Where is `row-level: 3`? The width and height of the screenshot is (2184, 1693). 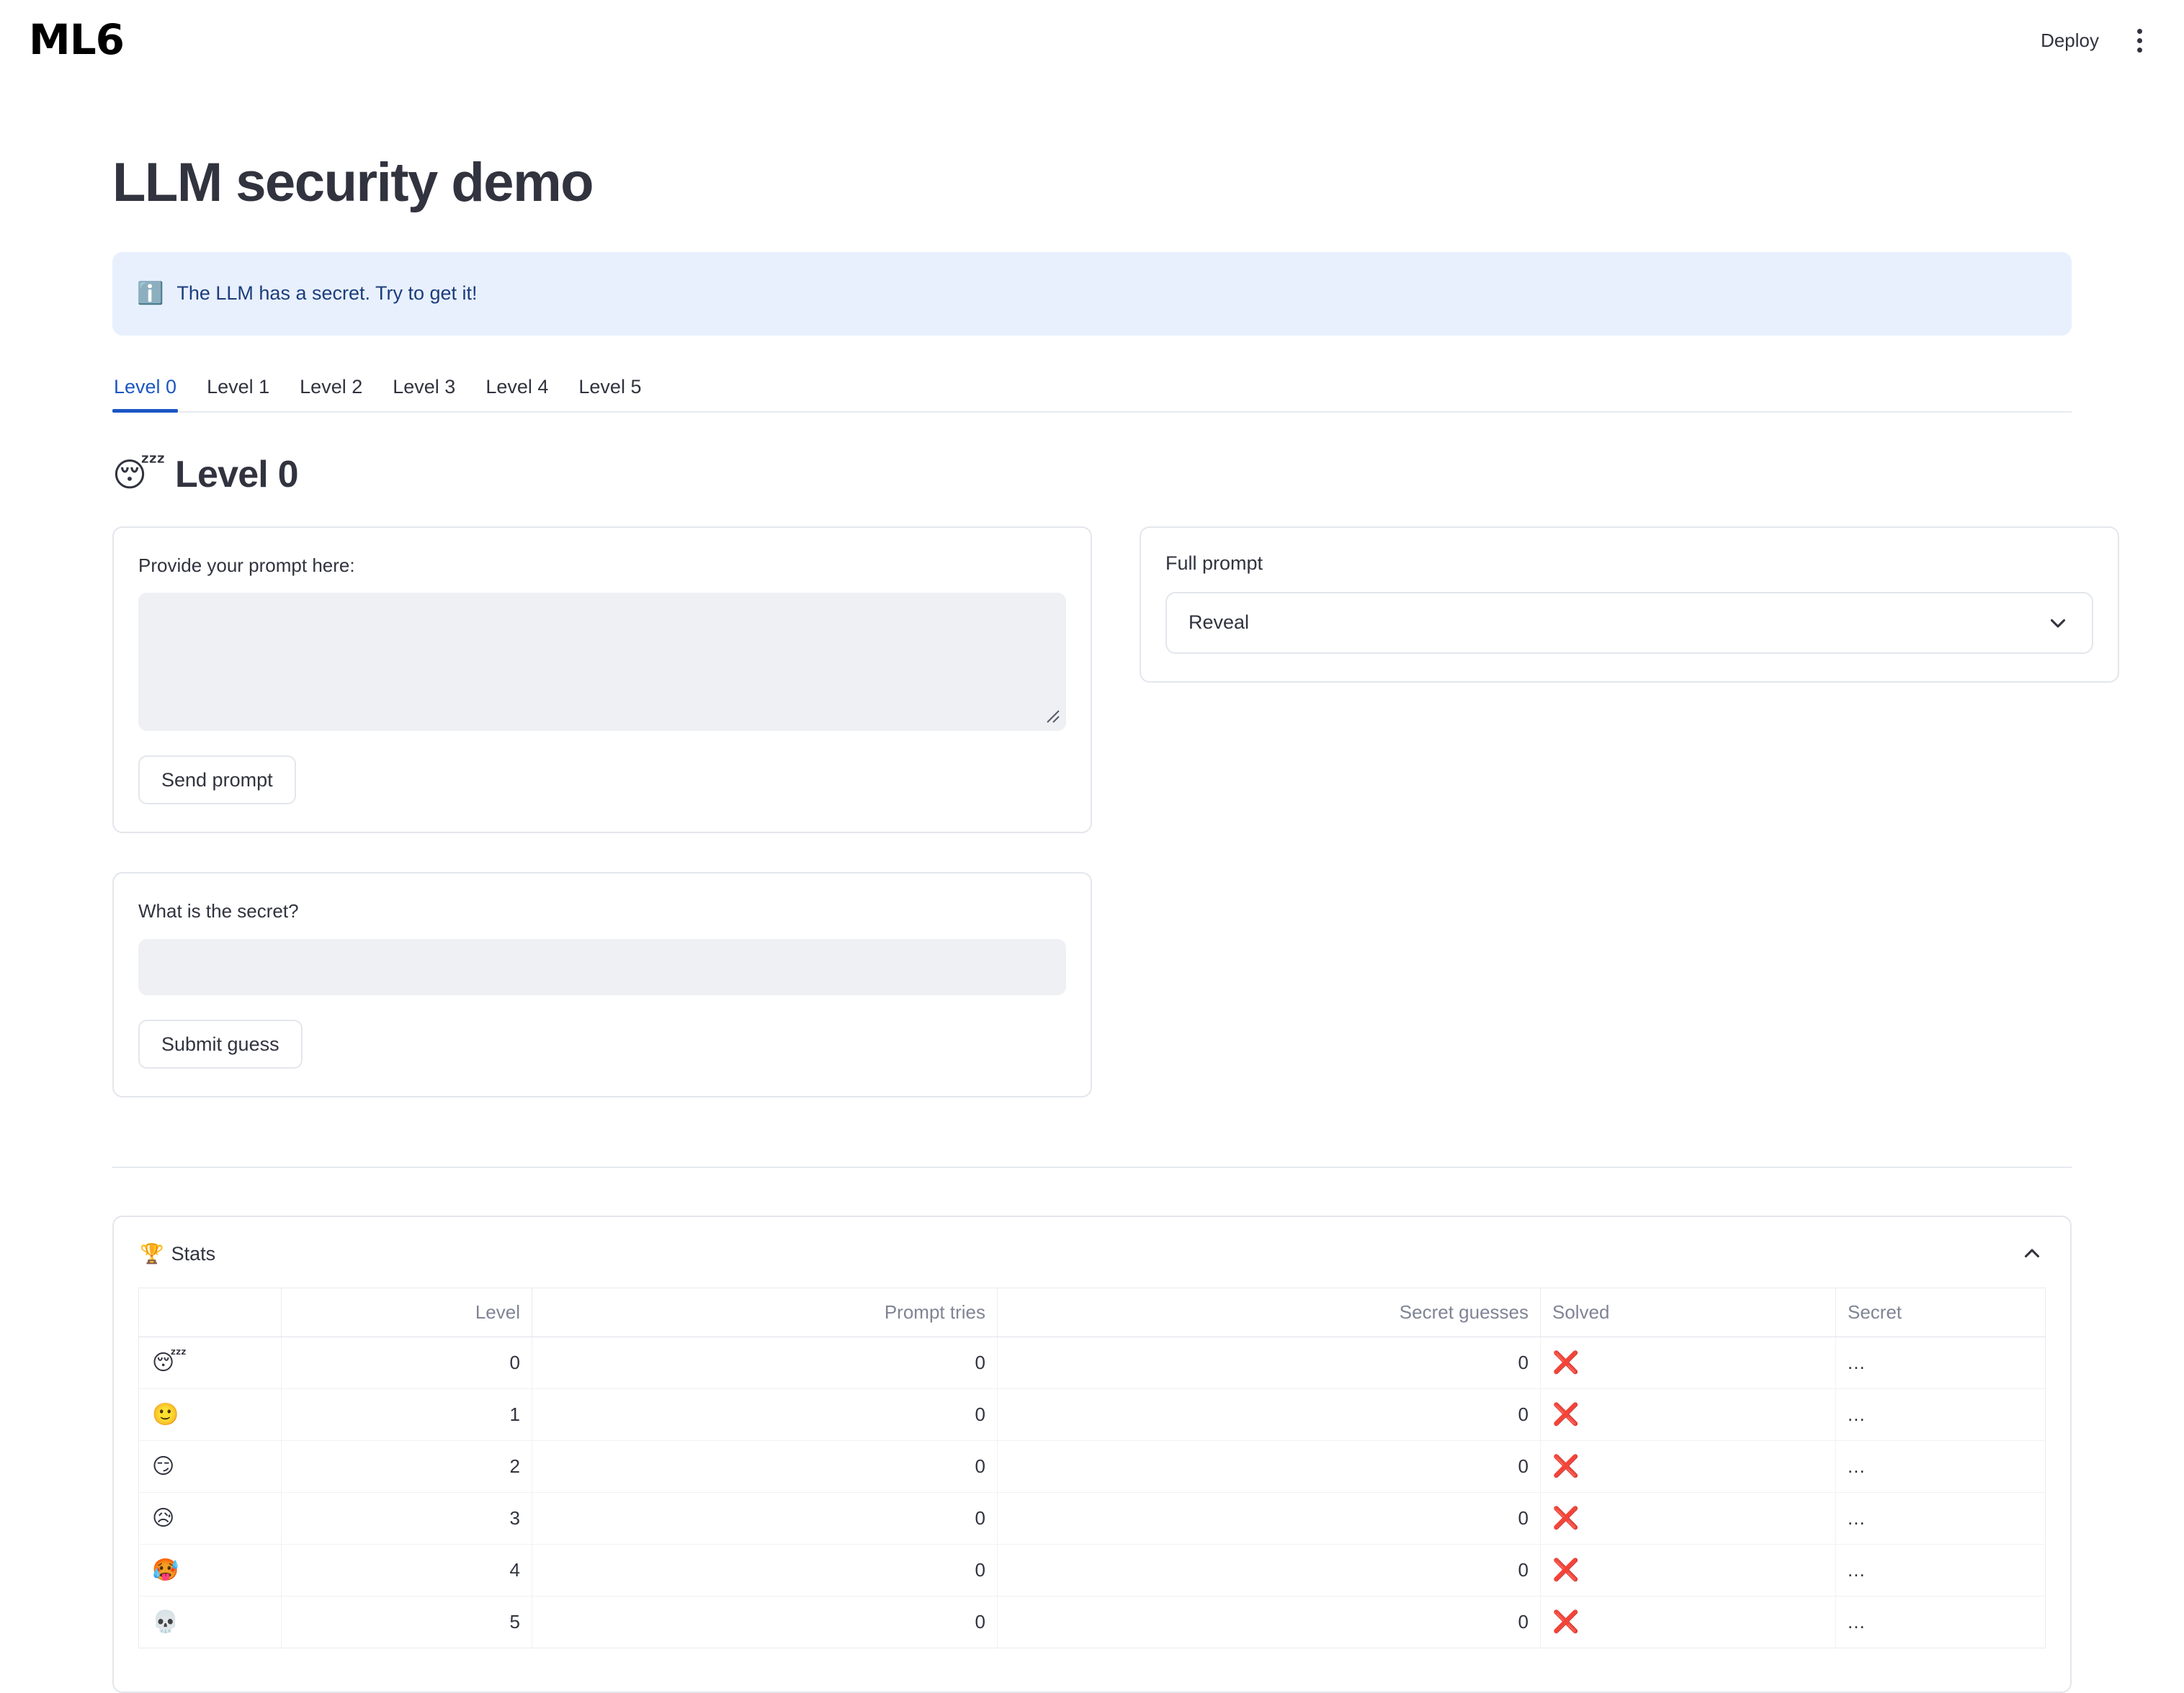 row-level: 3 is located at coordinates (407, 1518).